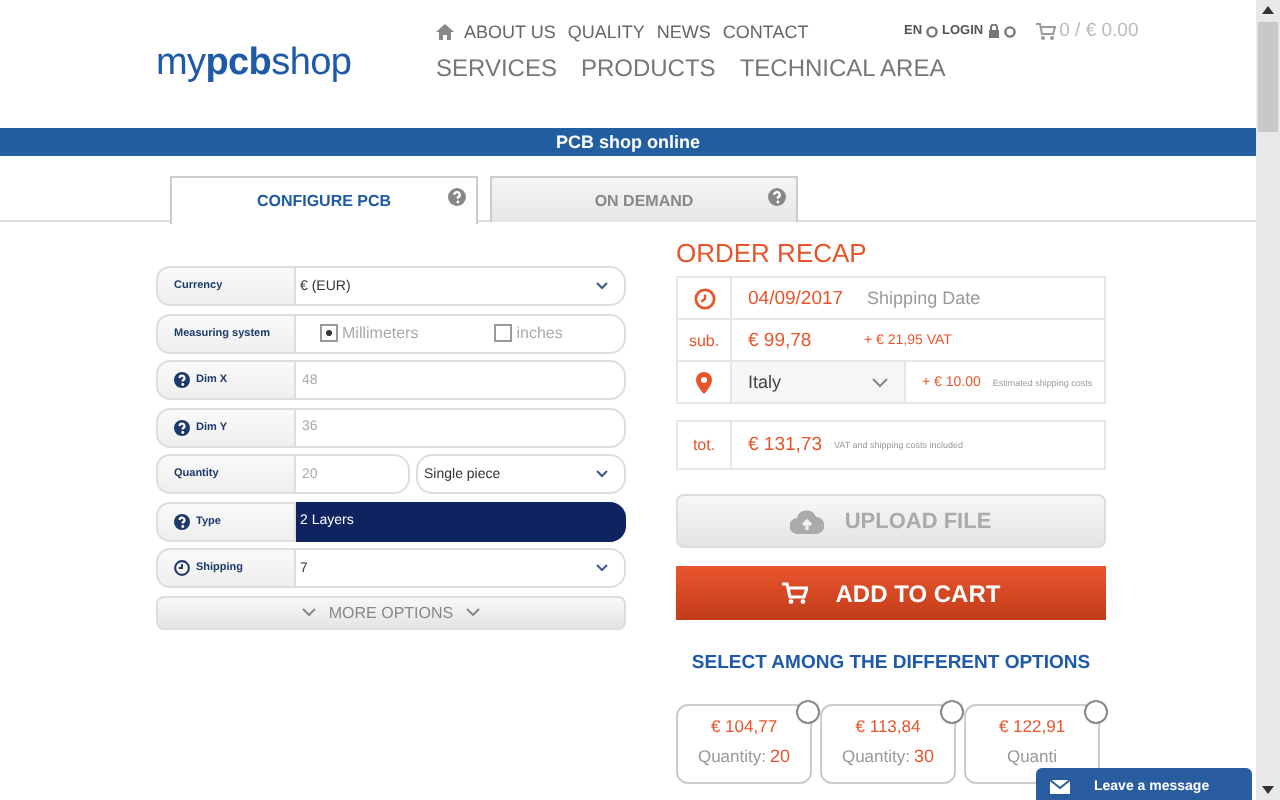 This screenshot has height=800, width=1280. Describe the element at coordinates (888, 756) in the screenshot. I see `option-quantity: Quantity: 30` at that location.